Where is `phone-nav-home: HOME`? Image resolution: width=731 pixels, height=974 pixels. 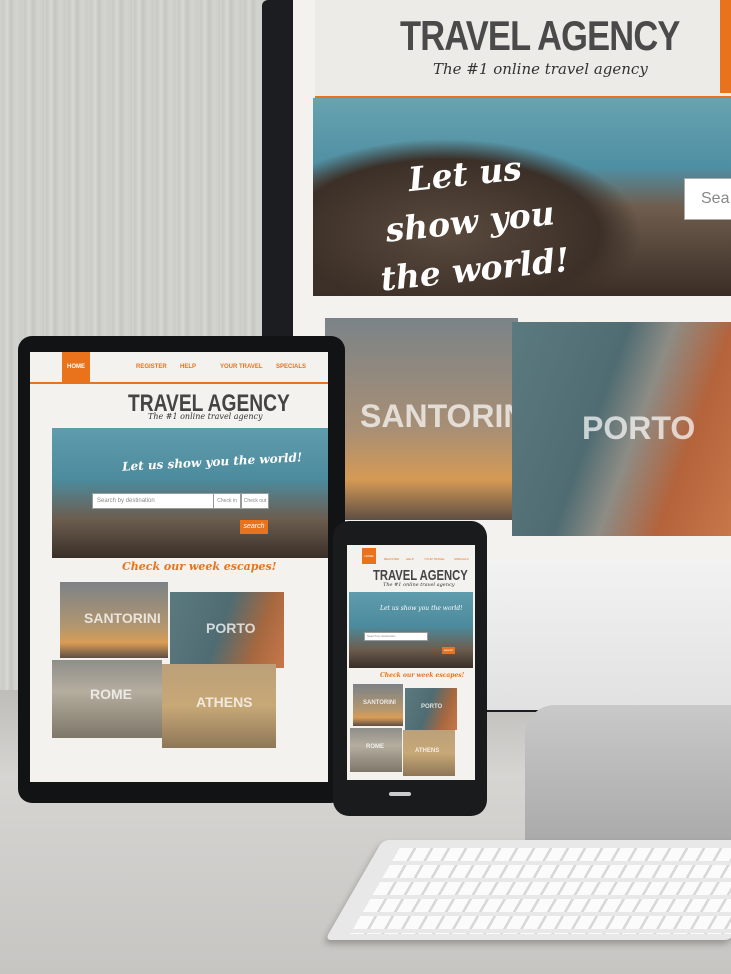
phone-nav-home: HOME is located at coordinates (369, 556).